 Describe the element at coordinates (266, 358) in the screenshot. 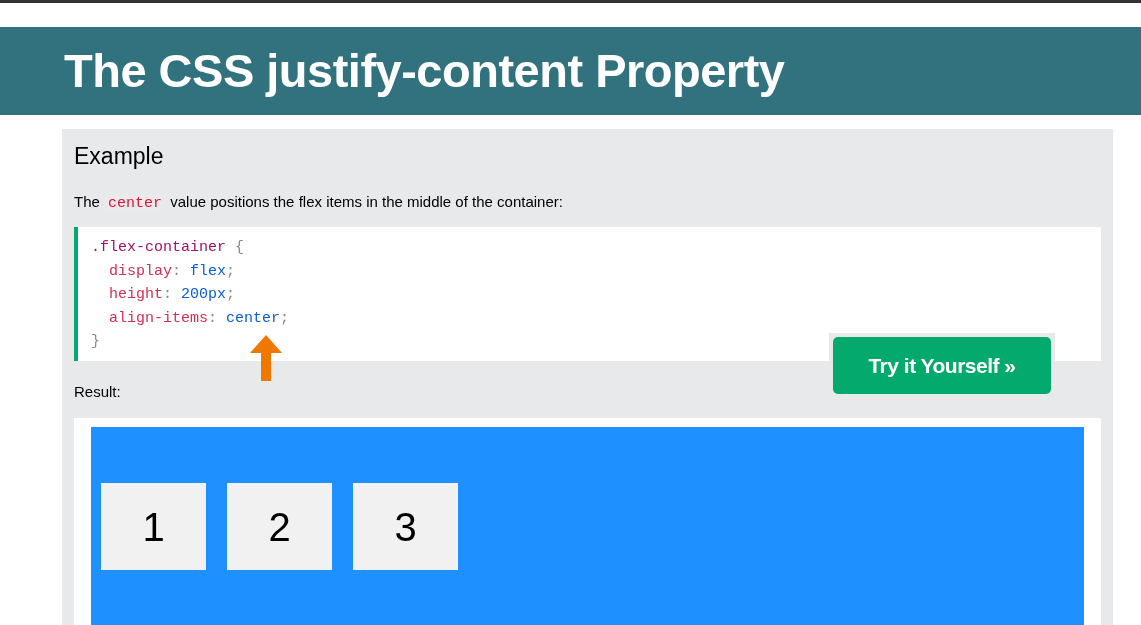

I see `arrow-icon` at that location.